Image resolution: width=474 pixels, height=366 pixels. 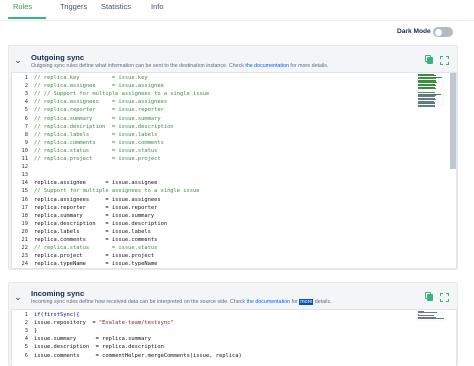 I want to click on line-number: 21, so click(x=25, y=240).